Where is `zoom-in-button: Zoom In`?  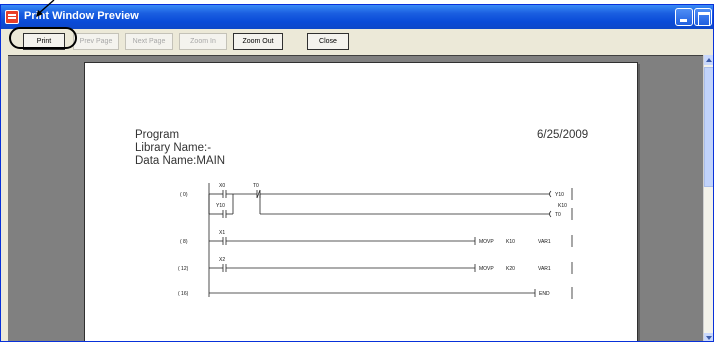 zoom-in-button: Zoom In is located at coordinates (203, 41).